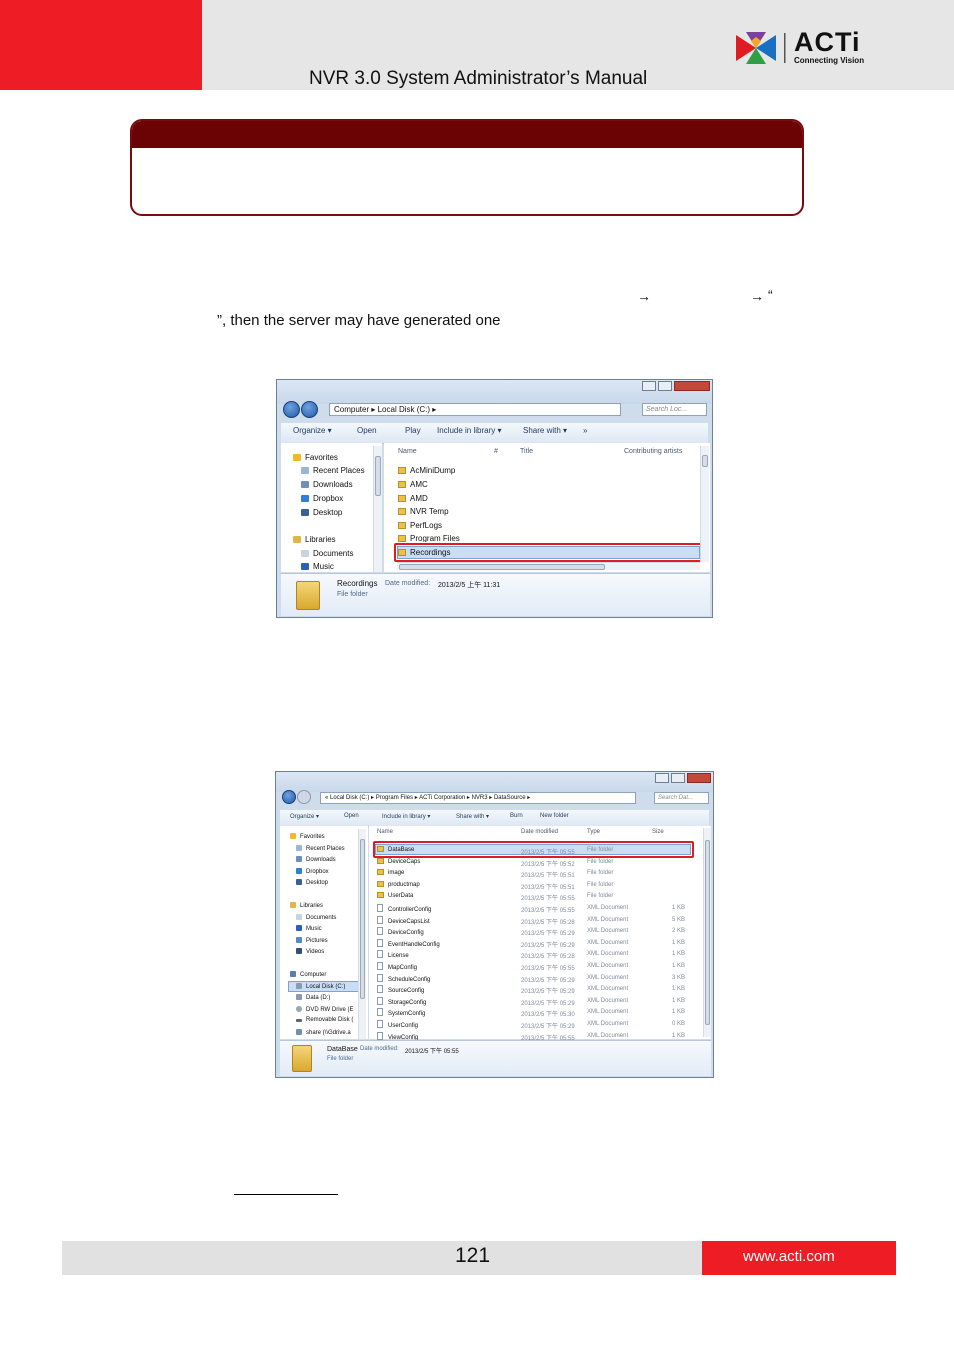 The width and height of the screenshot is (954, 1350). Describe the element at coordinates (516, 816) in the screenshot. I see `burn-button: Burn` at that location.